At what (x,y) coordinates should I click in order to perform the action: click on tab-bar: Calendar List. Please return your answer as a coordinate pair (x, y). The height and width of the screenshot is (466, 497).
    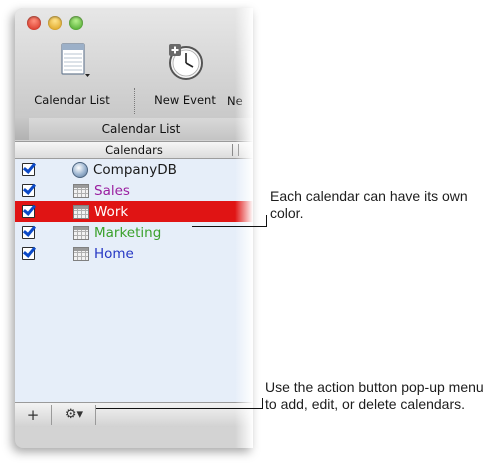
    Looking at the image, I should click on (134, 129).